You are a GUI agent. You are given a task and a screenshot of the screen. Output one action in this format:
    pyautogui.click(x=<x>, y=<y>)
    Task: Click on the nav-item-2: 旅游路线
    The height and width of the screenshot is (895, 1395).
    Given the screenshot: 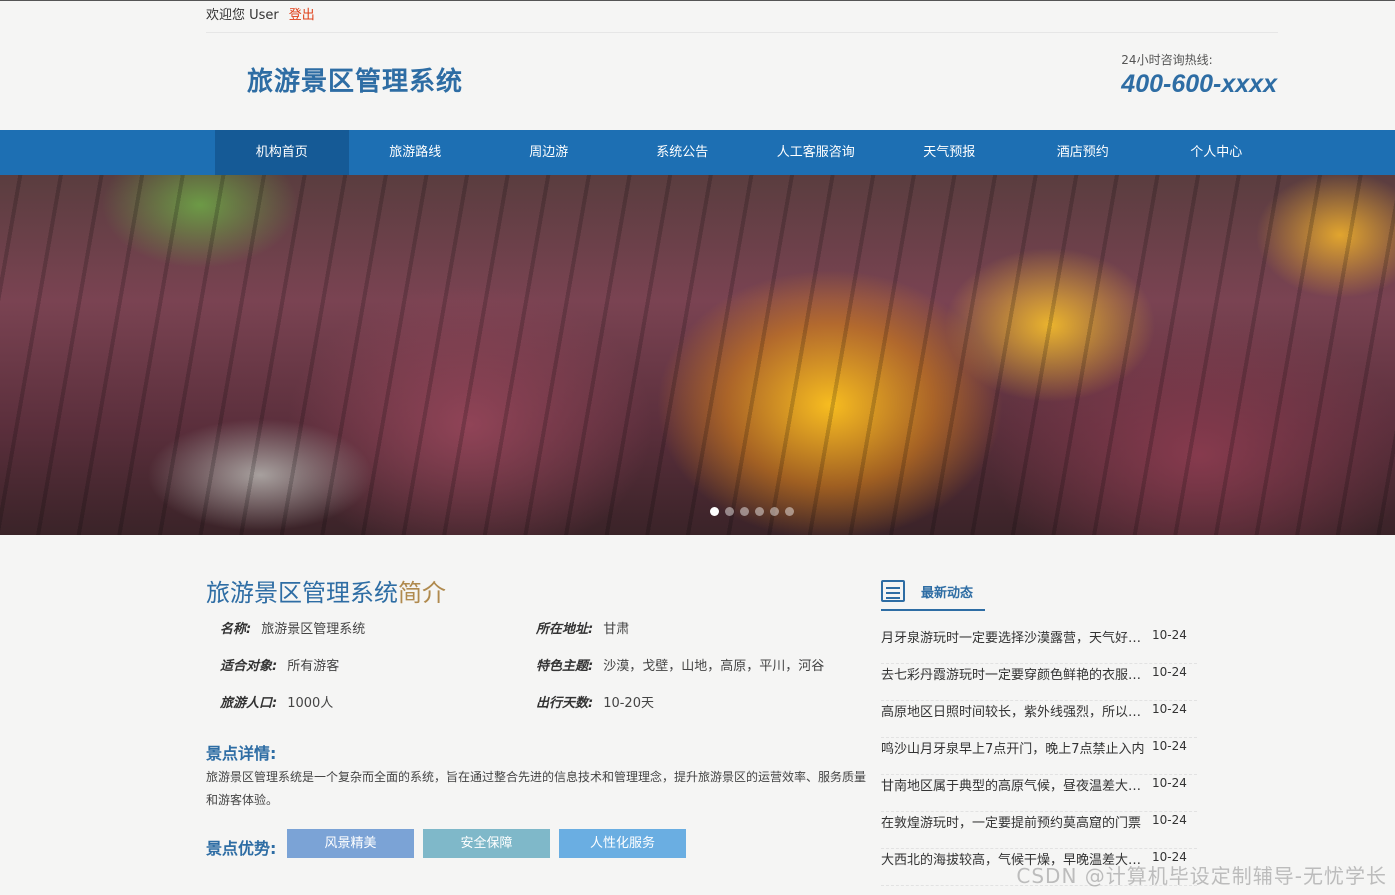 What is the action you would take?
    pyautogui.click(x=416, y=152)
    